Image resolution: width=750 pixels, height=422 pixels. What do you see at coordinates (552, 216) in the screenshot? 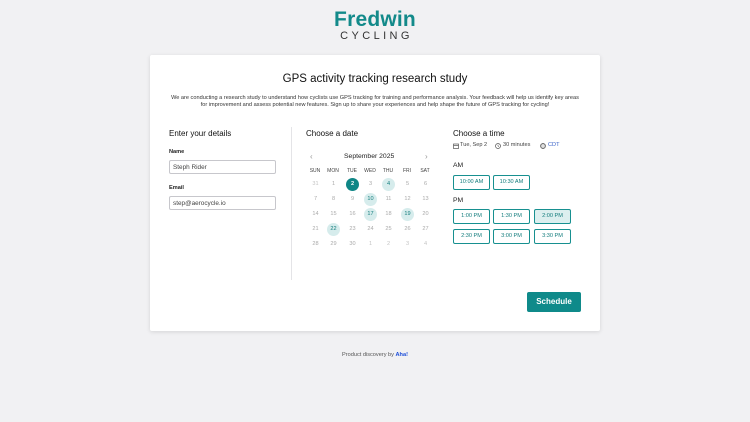
I see `time-slot-button: 2:00 PM` at bounding box center [552, 216].